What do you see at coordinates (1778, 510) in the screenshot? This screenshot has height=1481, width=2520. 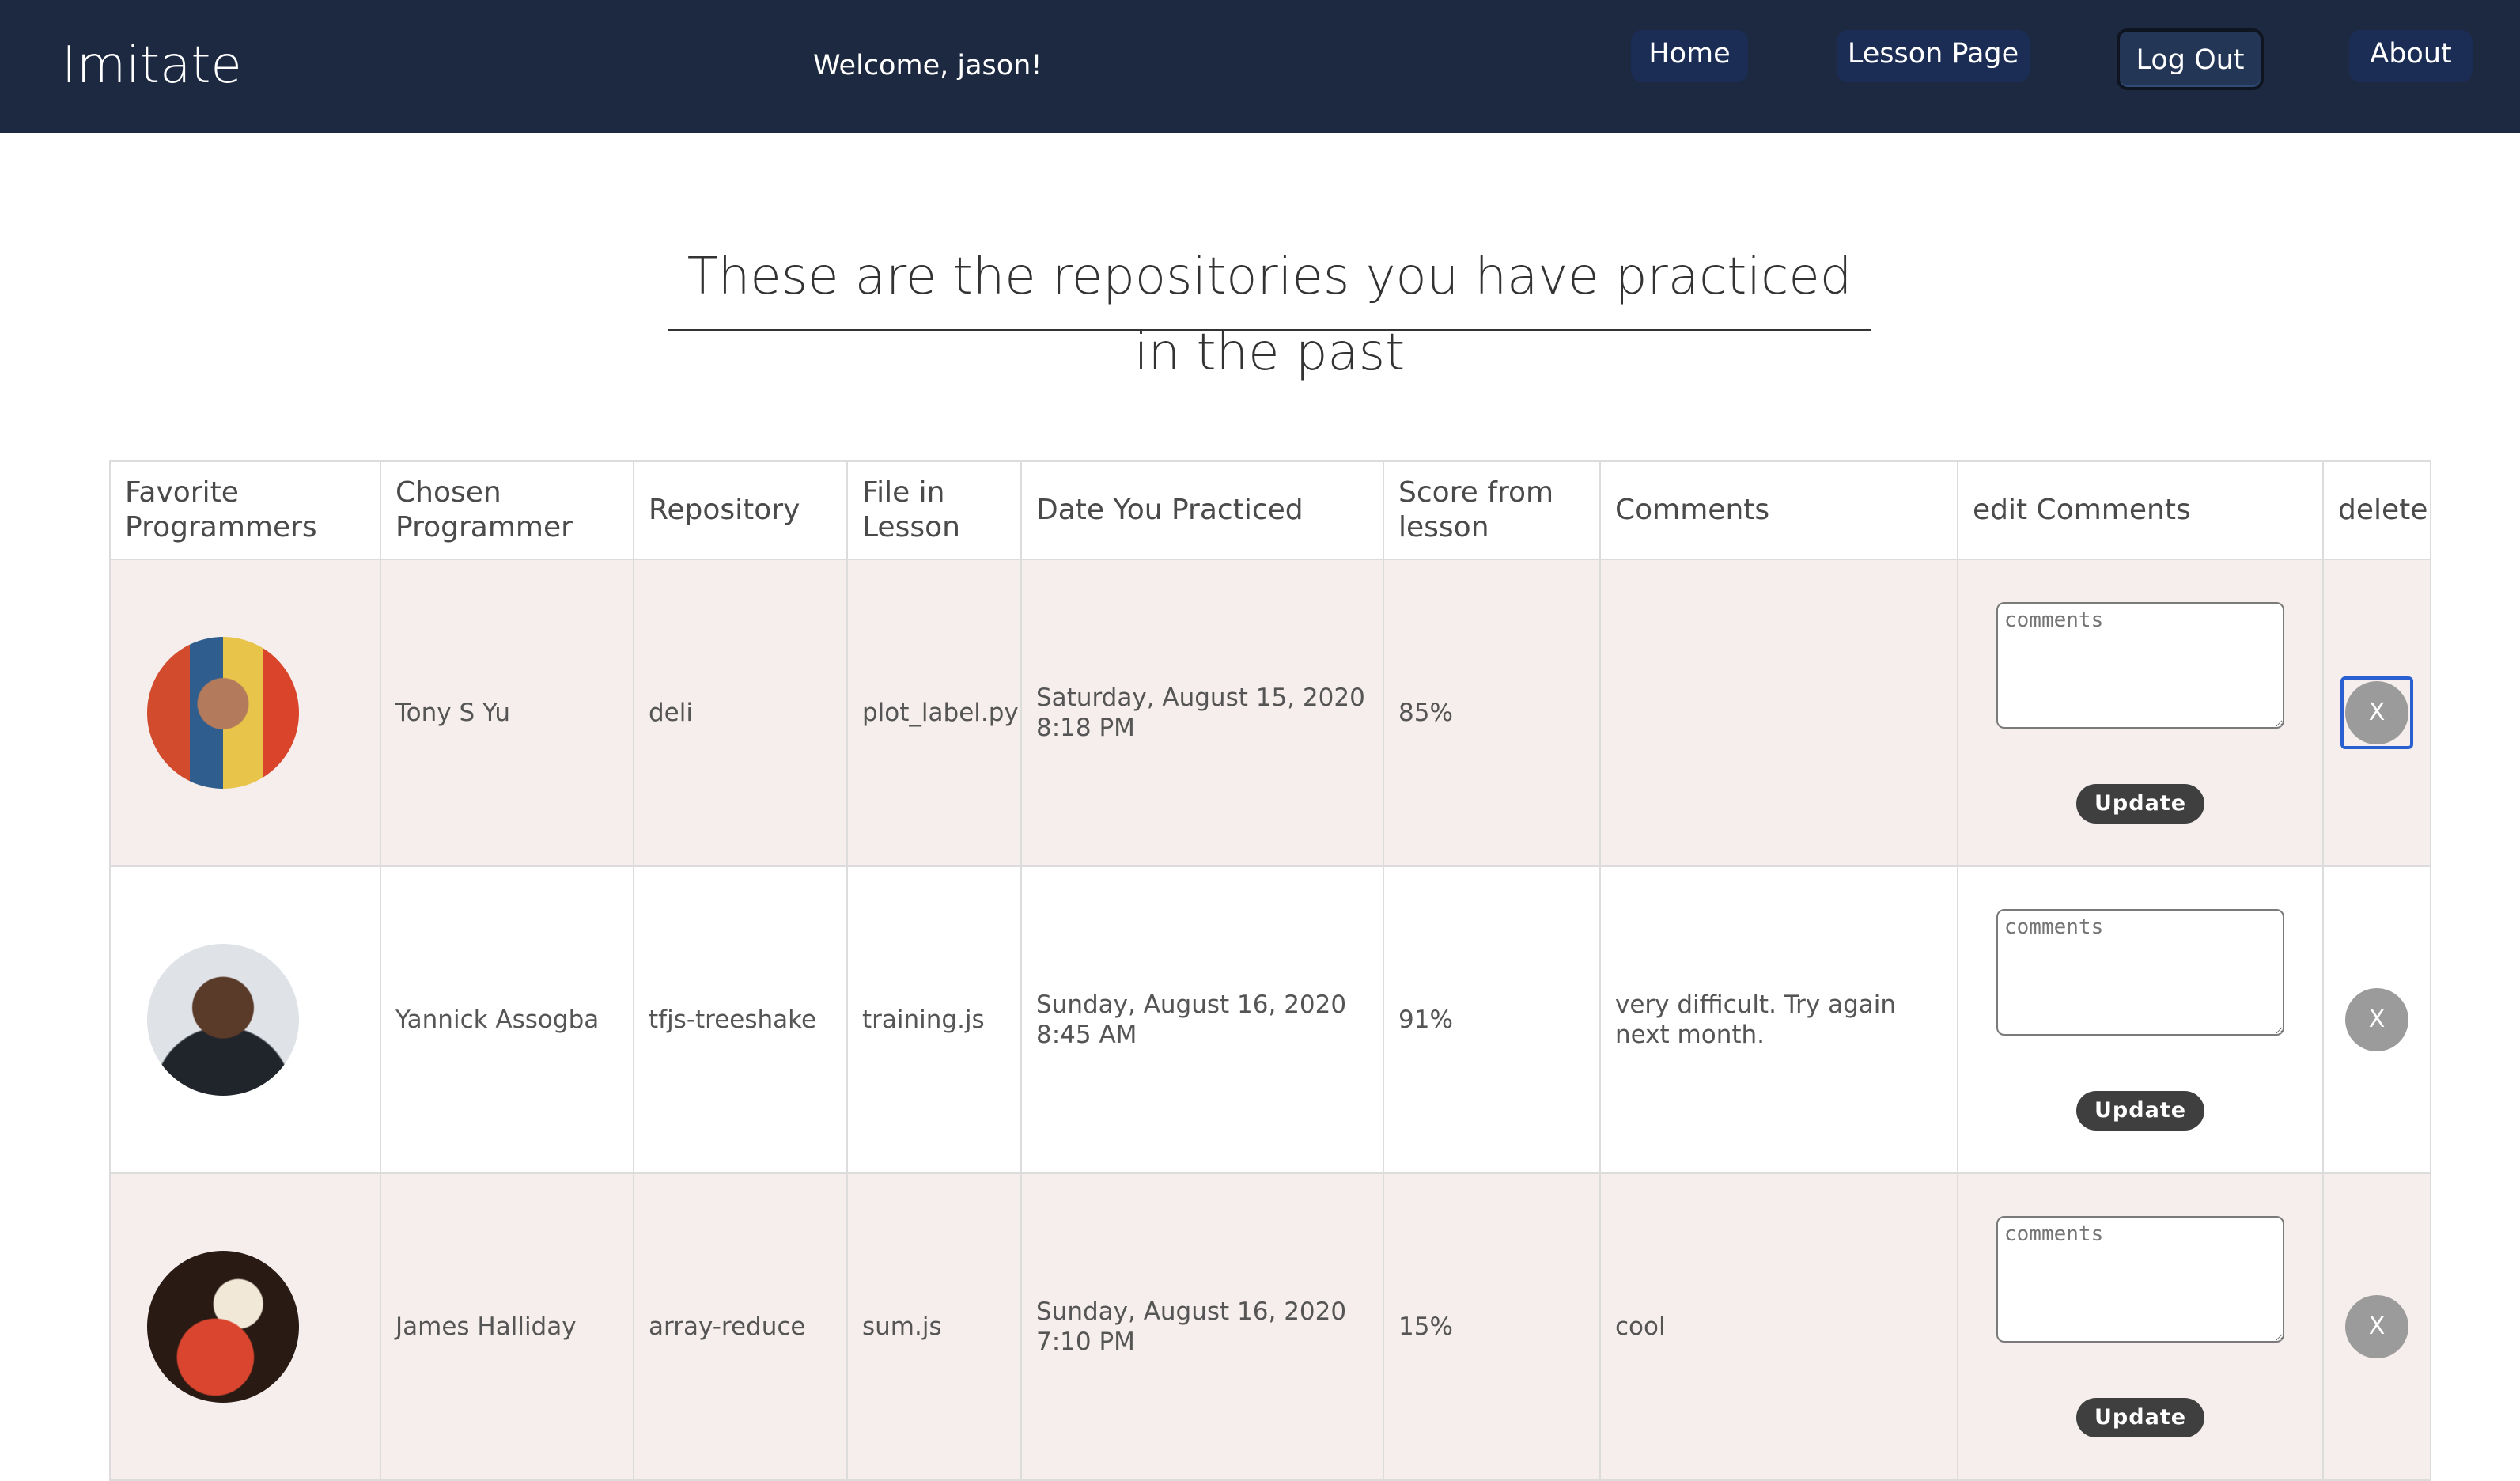 I see `header-comments: Comments` at bounding box center [1778, 510].